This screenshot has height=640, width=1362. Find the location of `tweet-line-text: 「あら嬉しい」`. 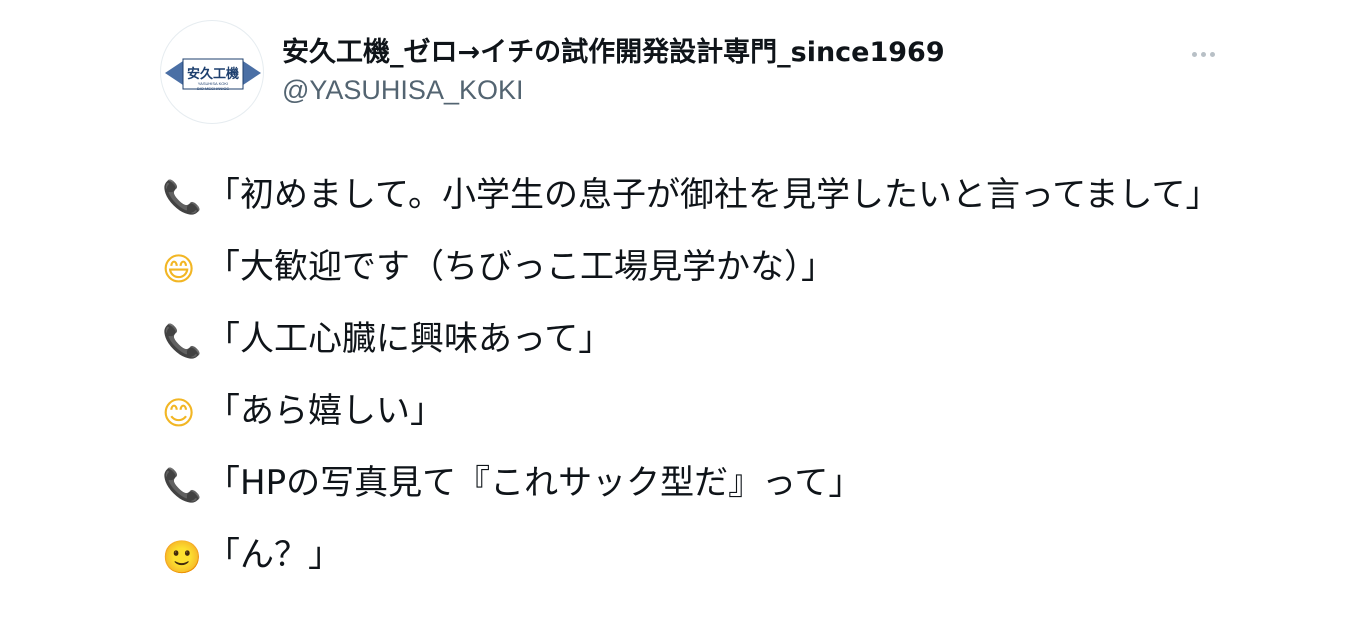

tweet-line-text: 「あら嬉しい」 is located at coordinates (325, 411).